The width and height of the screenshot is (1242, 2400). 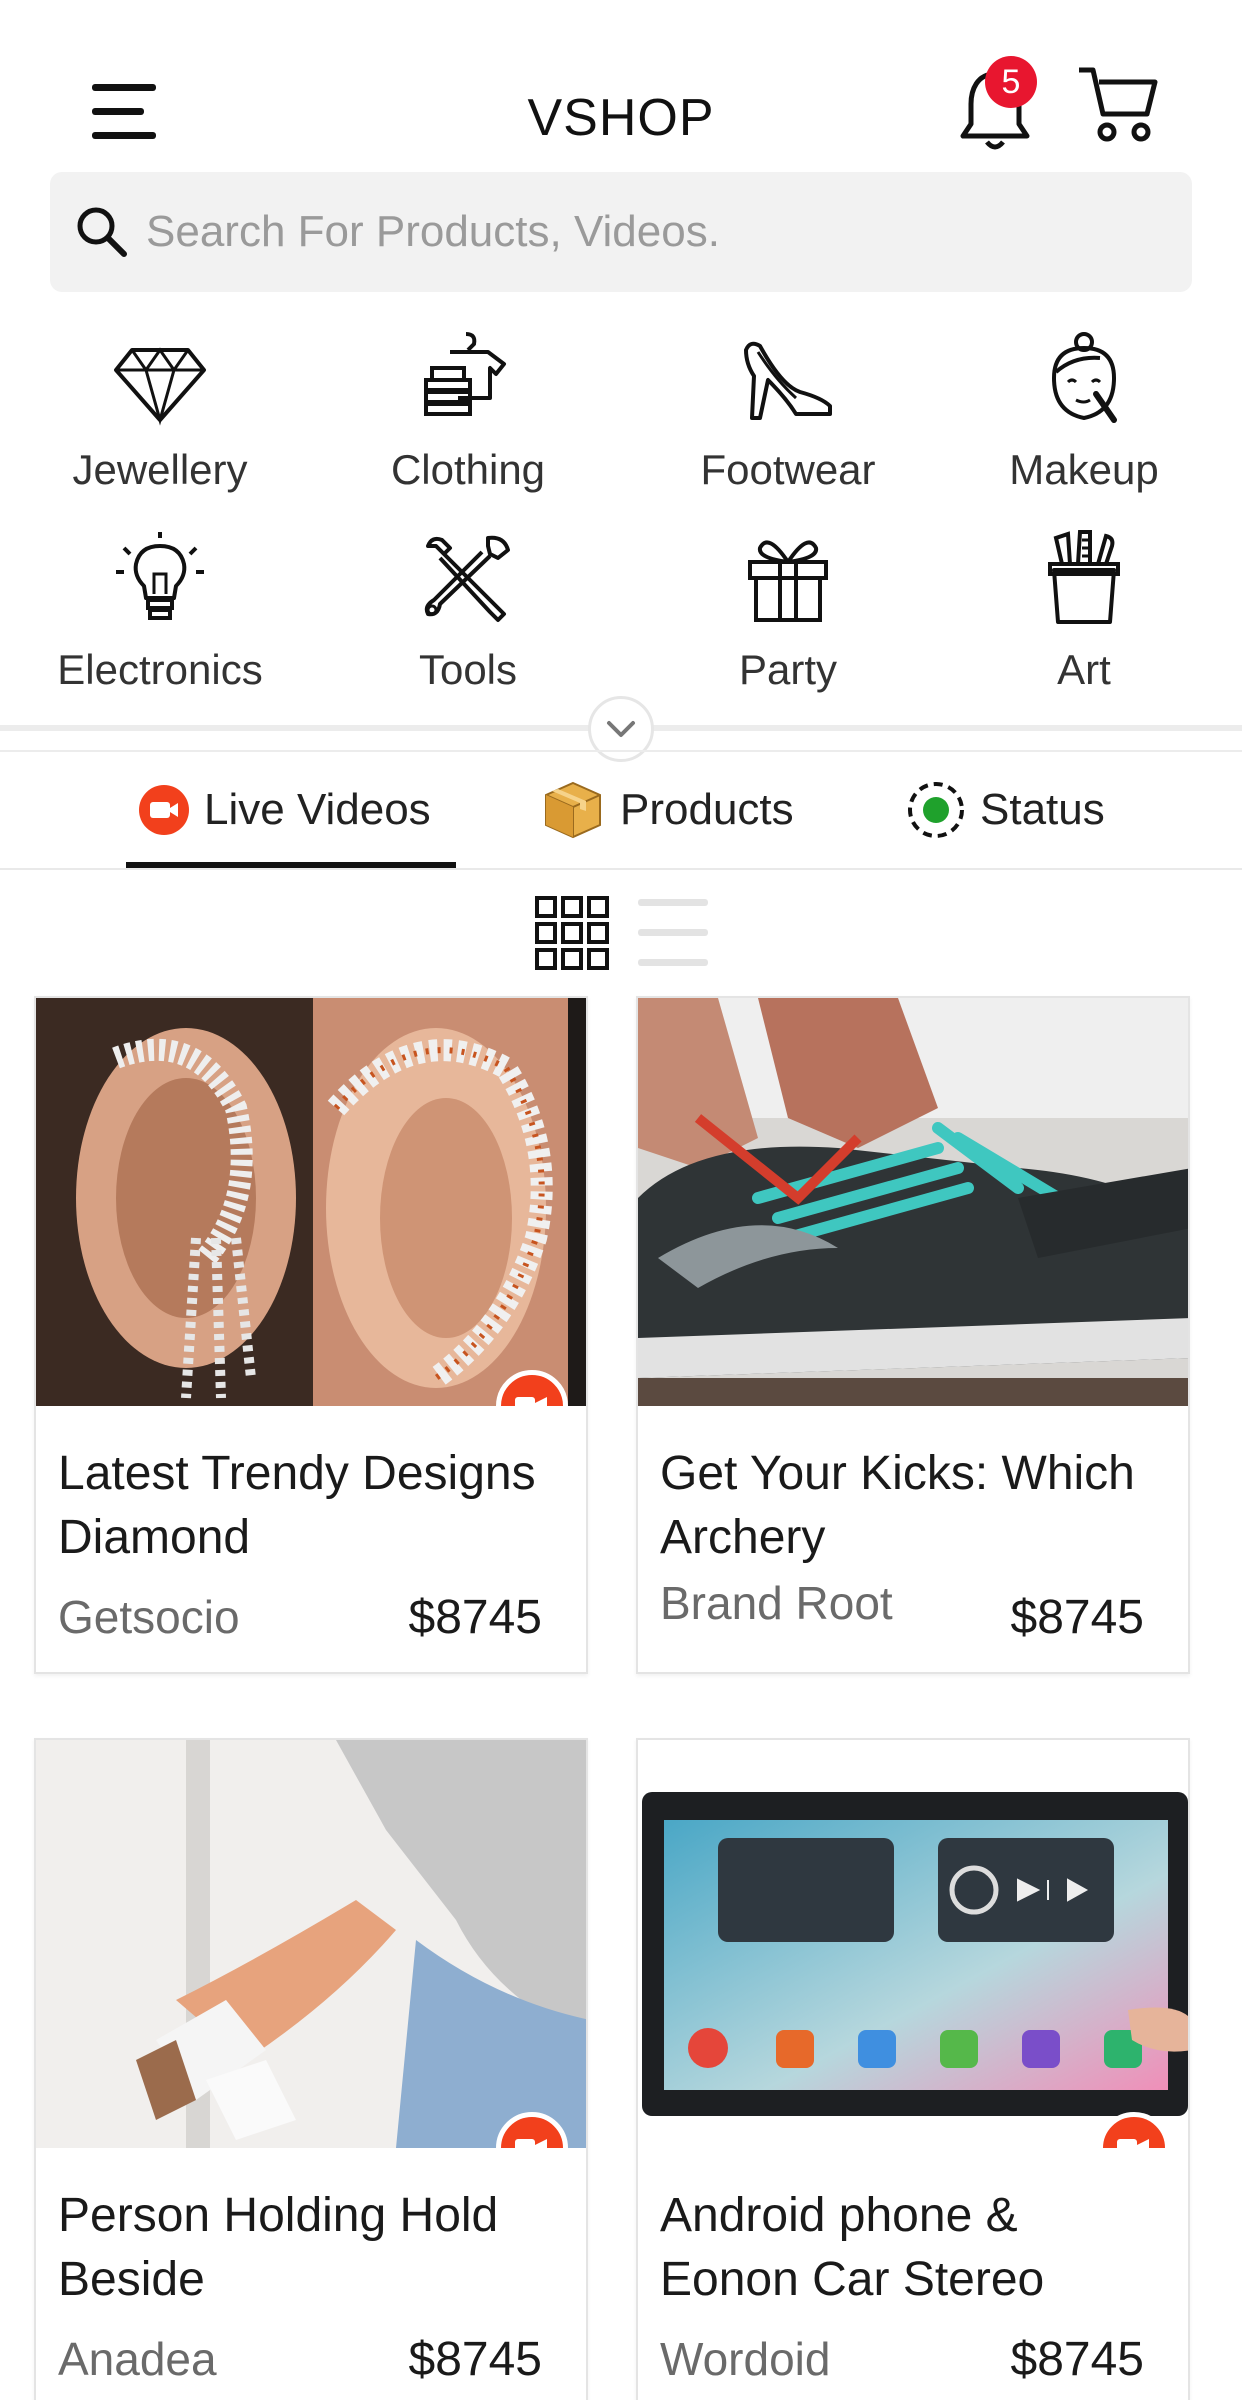 What do you see at coordinates (297, 1505) in the screenshot?
I see `product-title: Latest Trendy Designs Diamond` at bounding box center [297, 1505].